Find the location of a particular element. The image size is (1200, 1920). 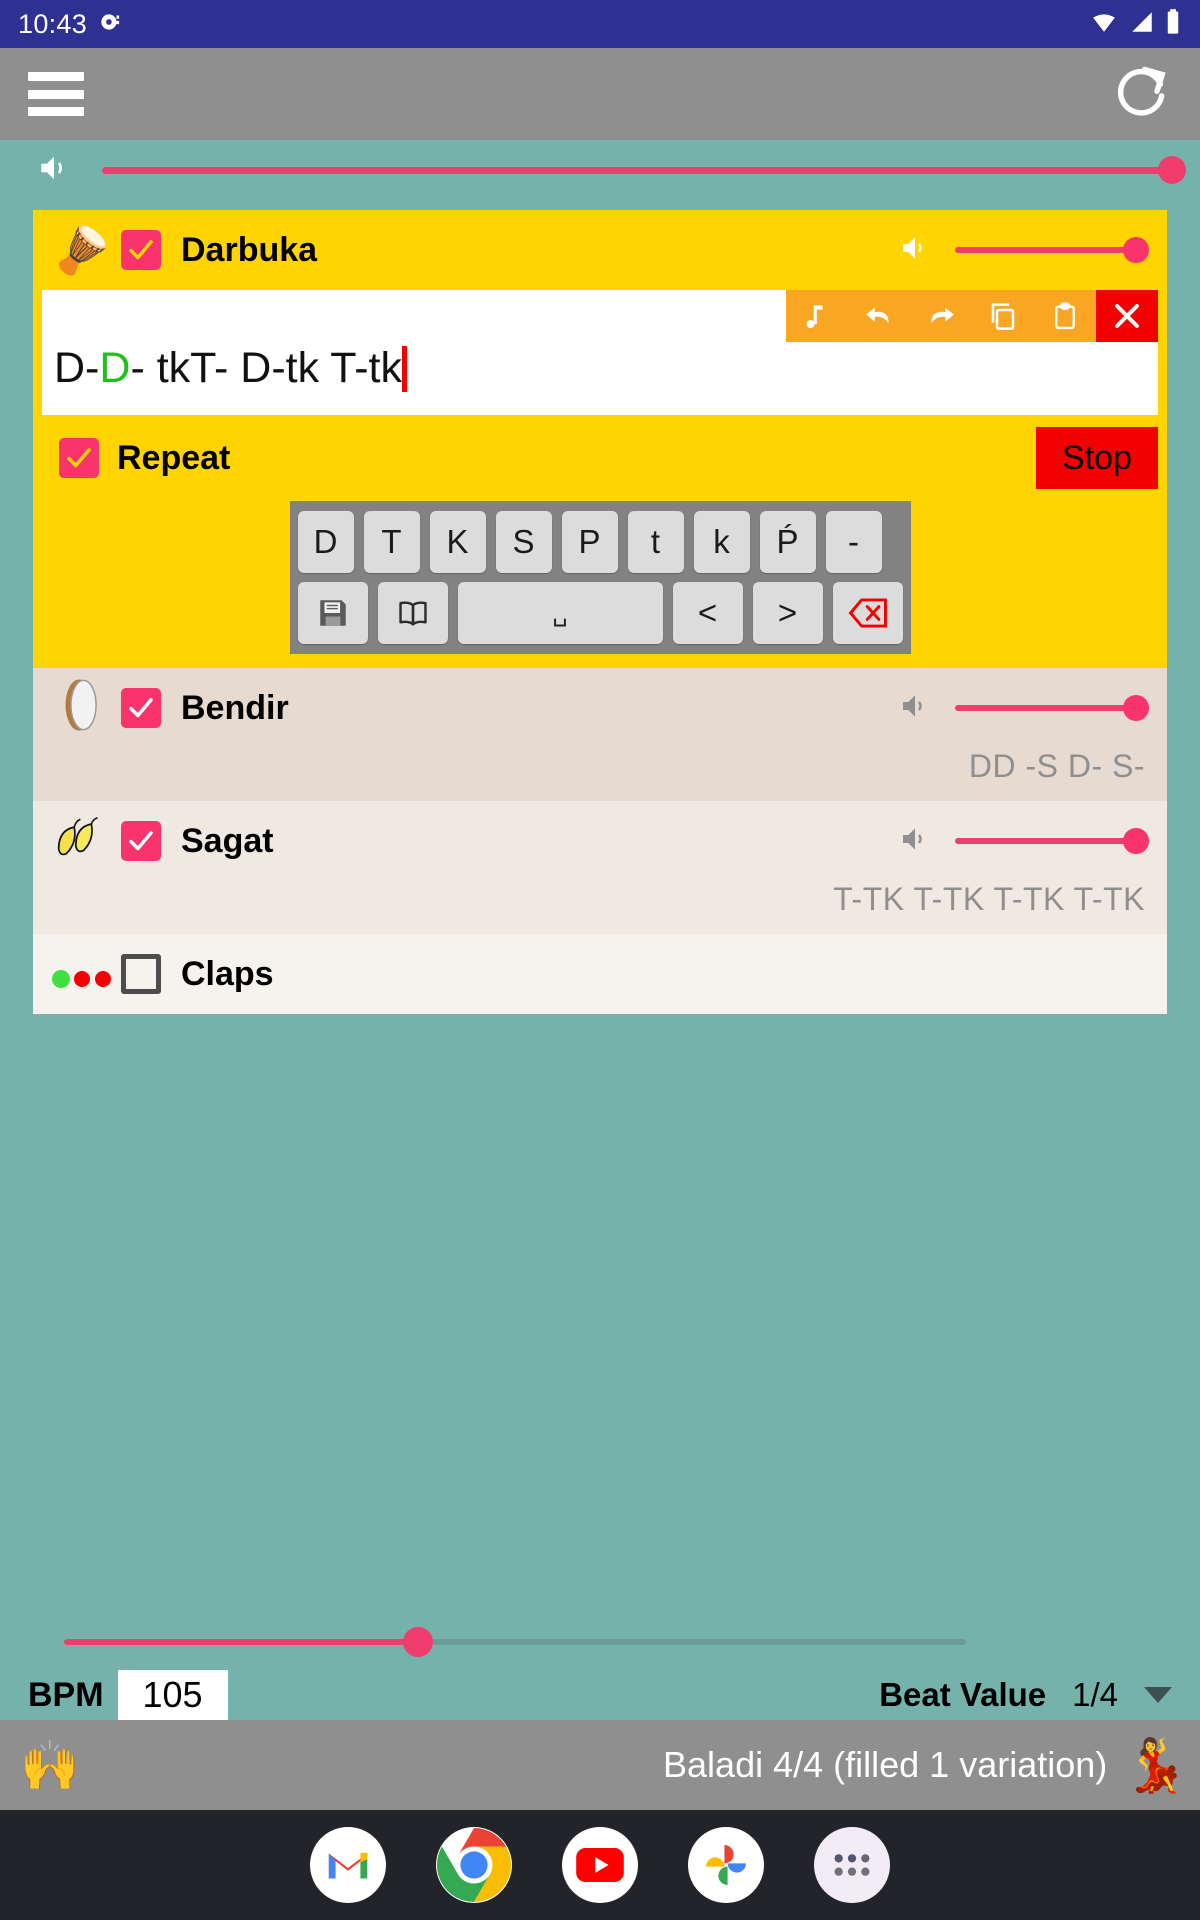

volume-slider-sagat is located at coordinates (1052, 841).